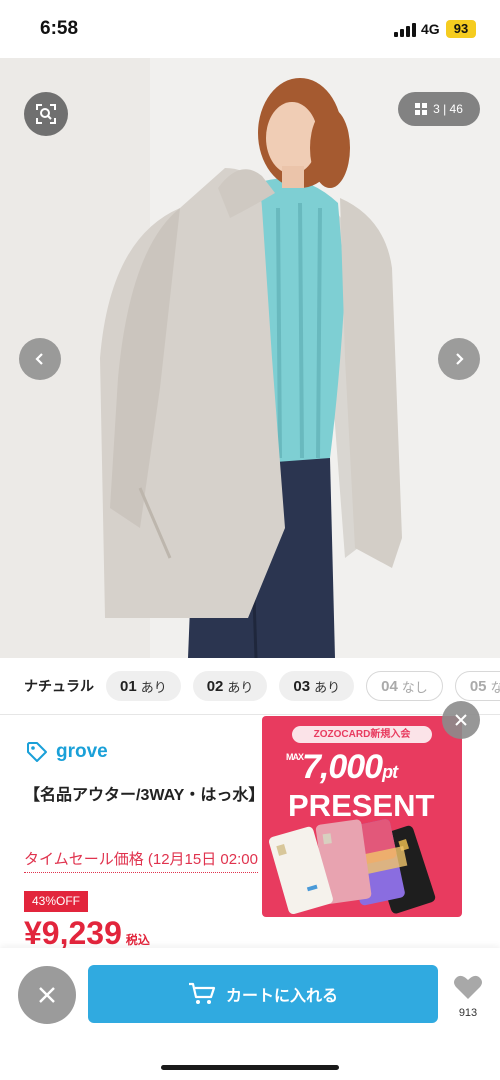 The image size is (500, 1080). What do you see at coordinates (461, 29) in the screenshot?
I see `battery-icon: 93` at bounding box center [461, 29].